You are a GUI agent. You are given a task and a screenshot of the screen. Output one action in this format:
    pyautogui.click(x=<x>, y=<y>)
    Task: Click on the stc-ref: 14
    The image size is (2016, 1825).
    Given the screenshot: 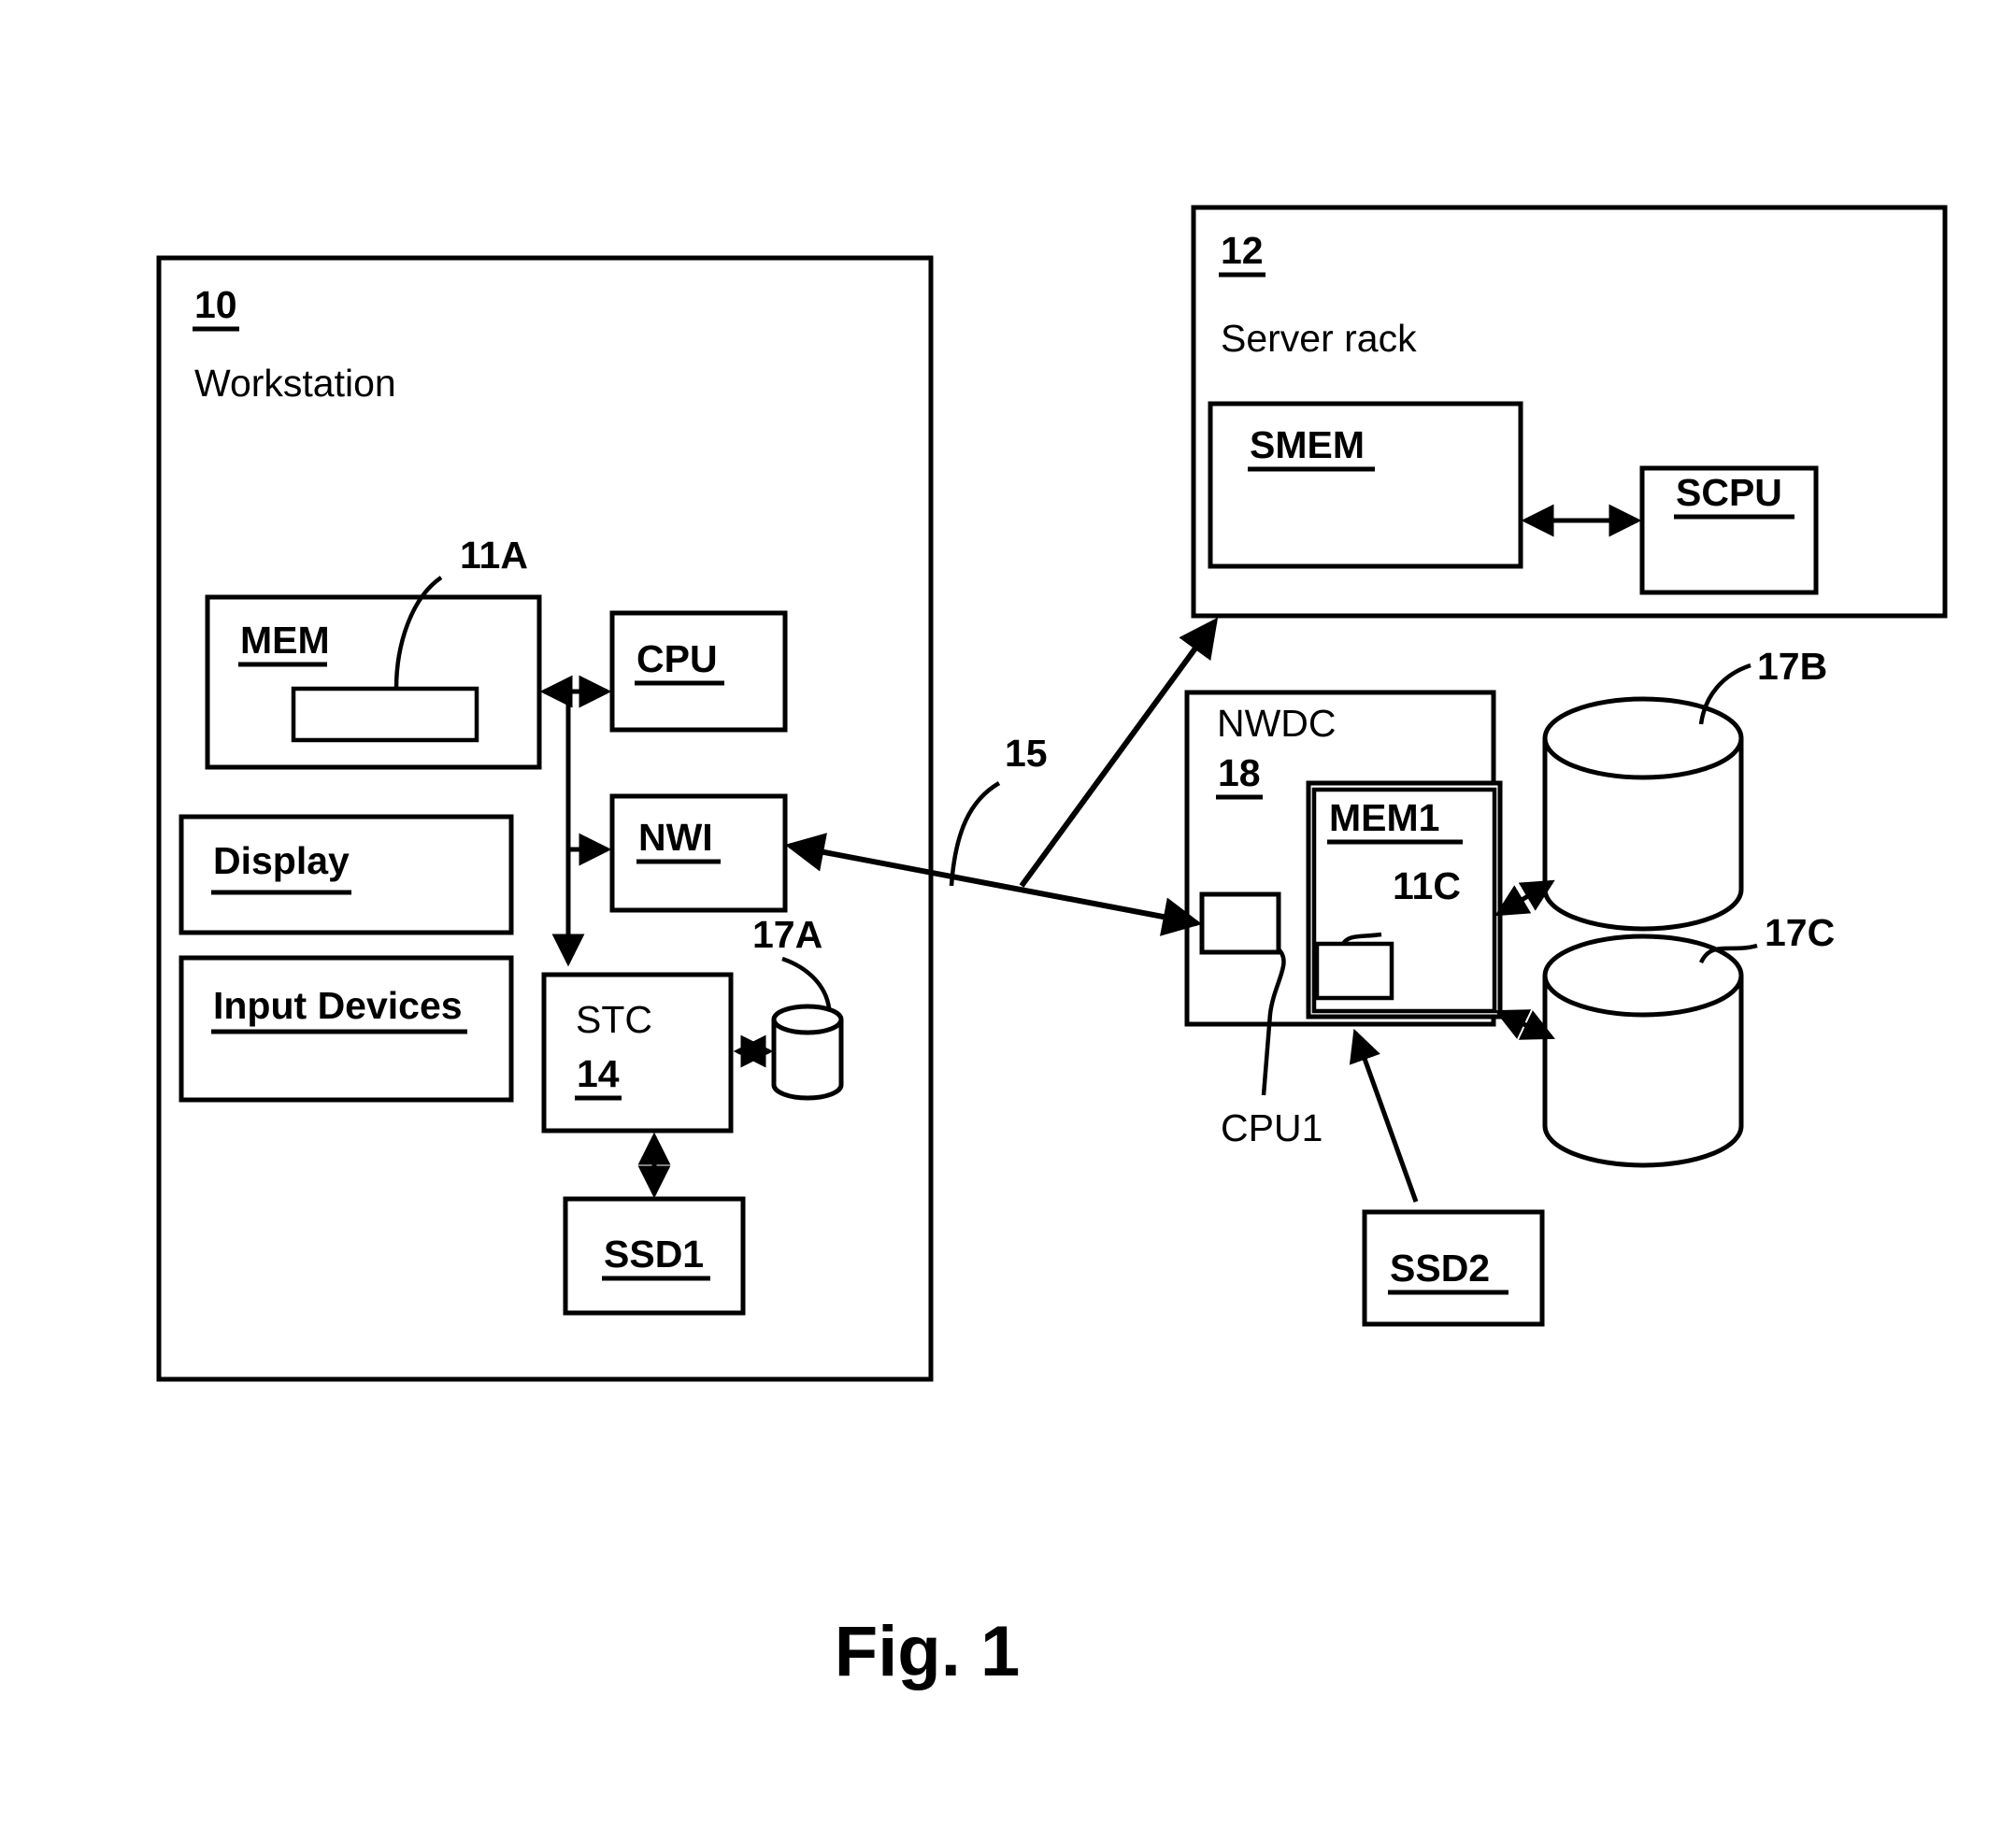 What is the action you would take?
    pyautogui.click(x=598, y=1073)
    